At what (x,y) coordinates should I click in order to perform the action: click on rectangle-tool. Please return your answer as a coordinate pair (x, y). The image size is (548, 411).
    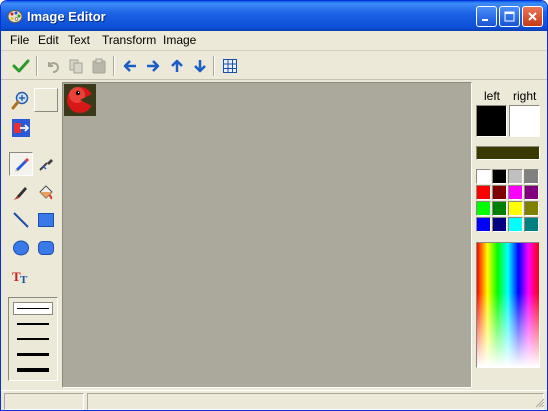
    Looking at the image, I should click on (46, 220).